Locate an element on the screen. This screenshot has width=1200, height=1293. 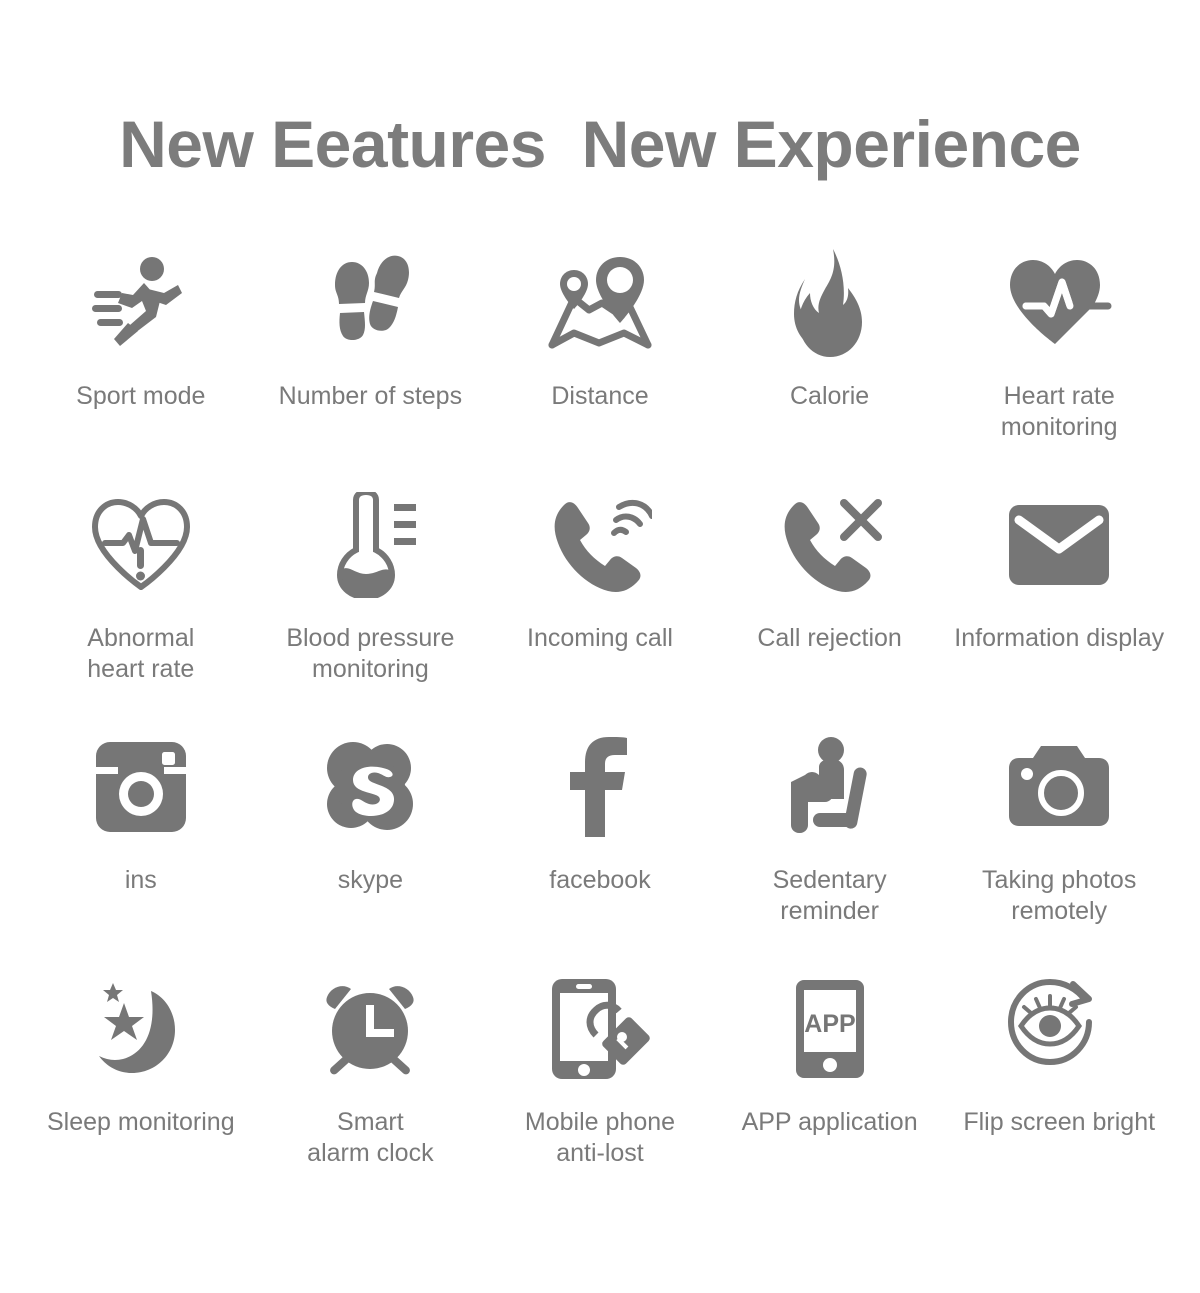
heart-pulse-outline-alert-icon is located at coordinates (141, 545).